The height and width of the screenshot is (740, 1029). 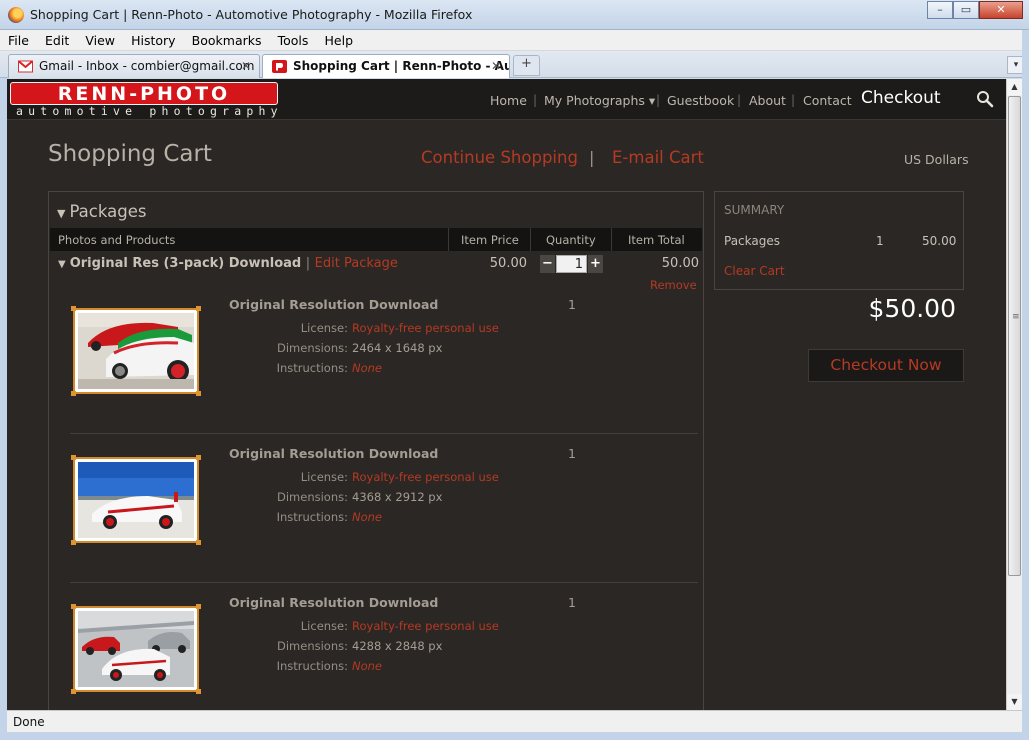 What do you see at coordinates (57, 39) in the screenshot?
I see `menu-edit: Edit` at bounding box center [57, 39].